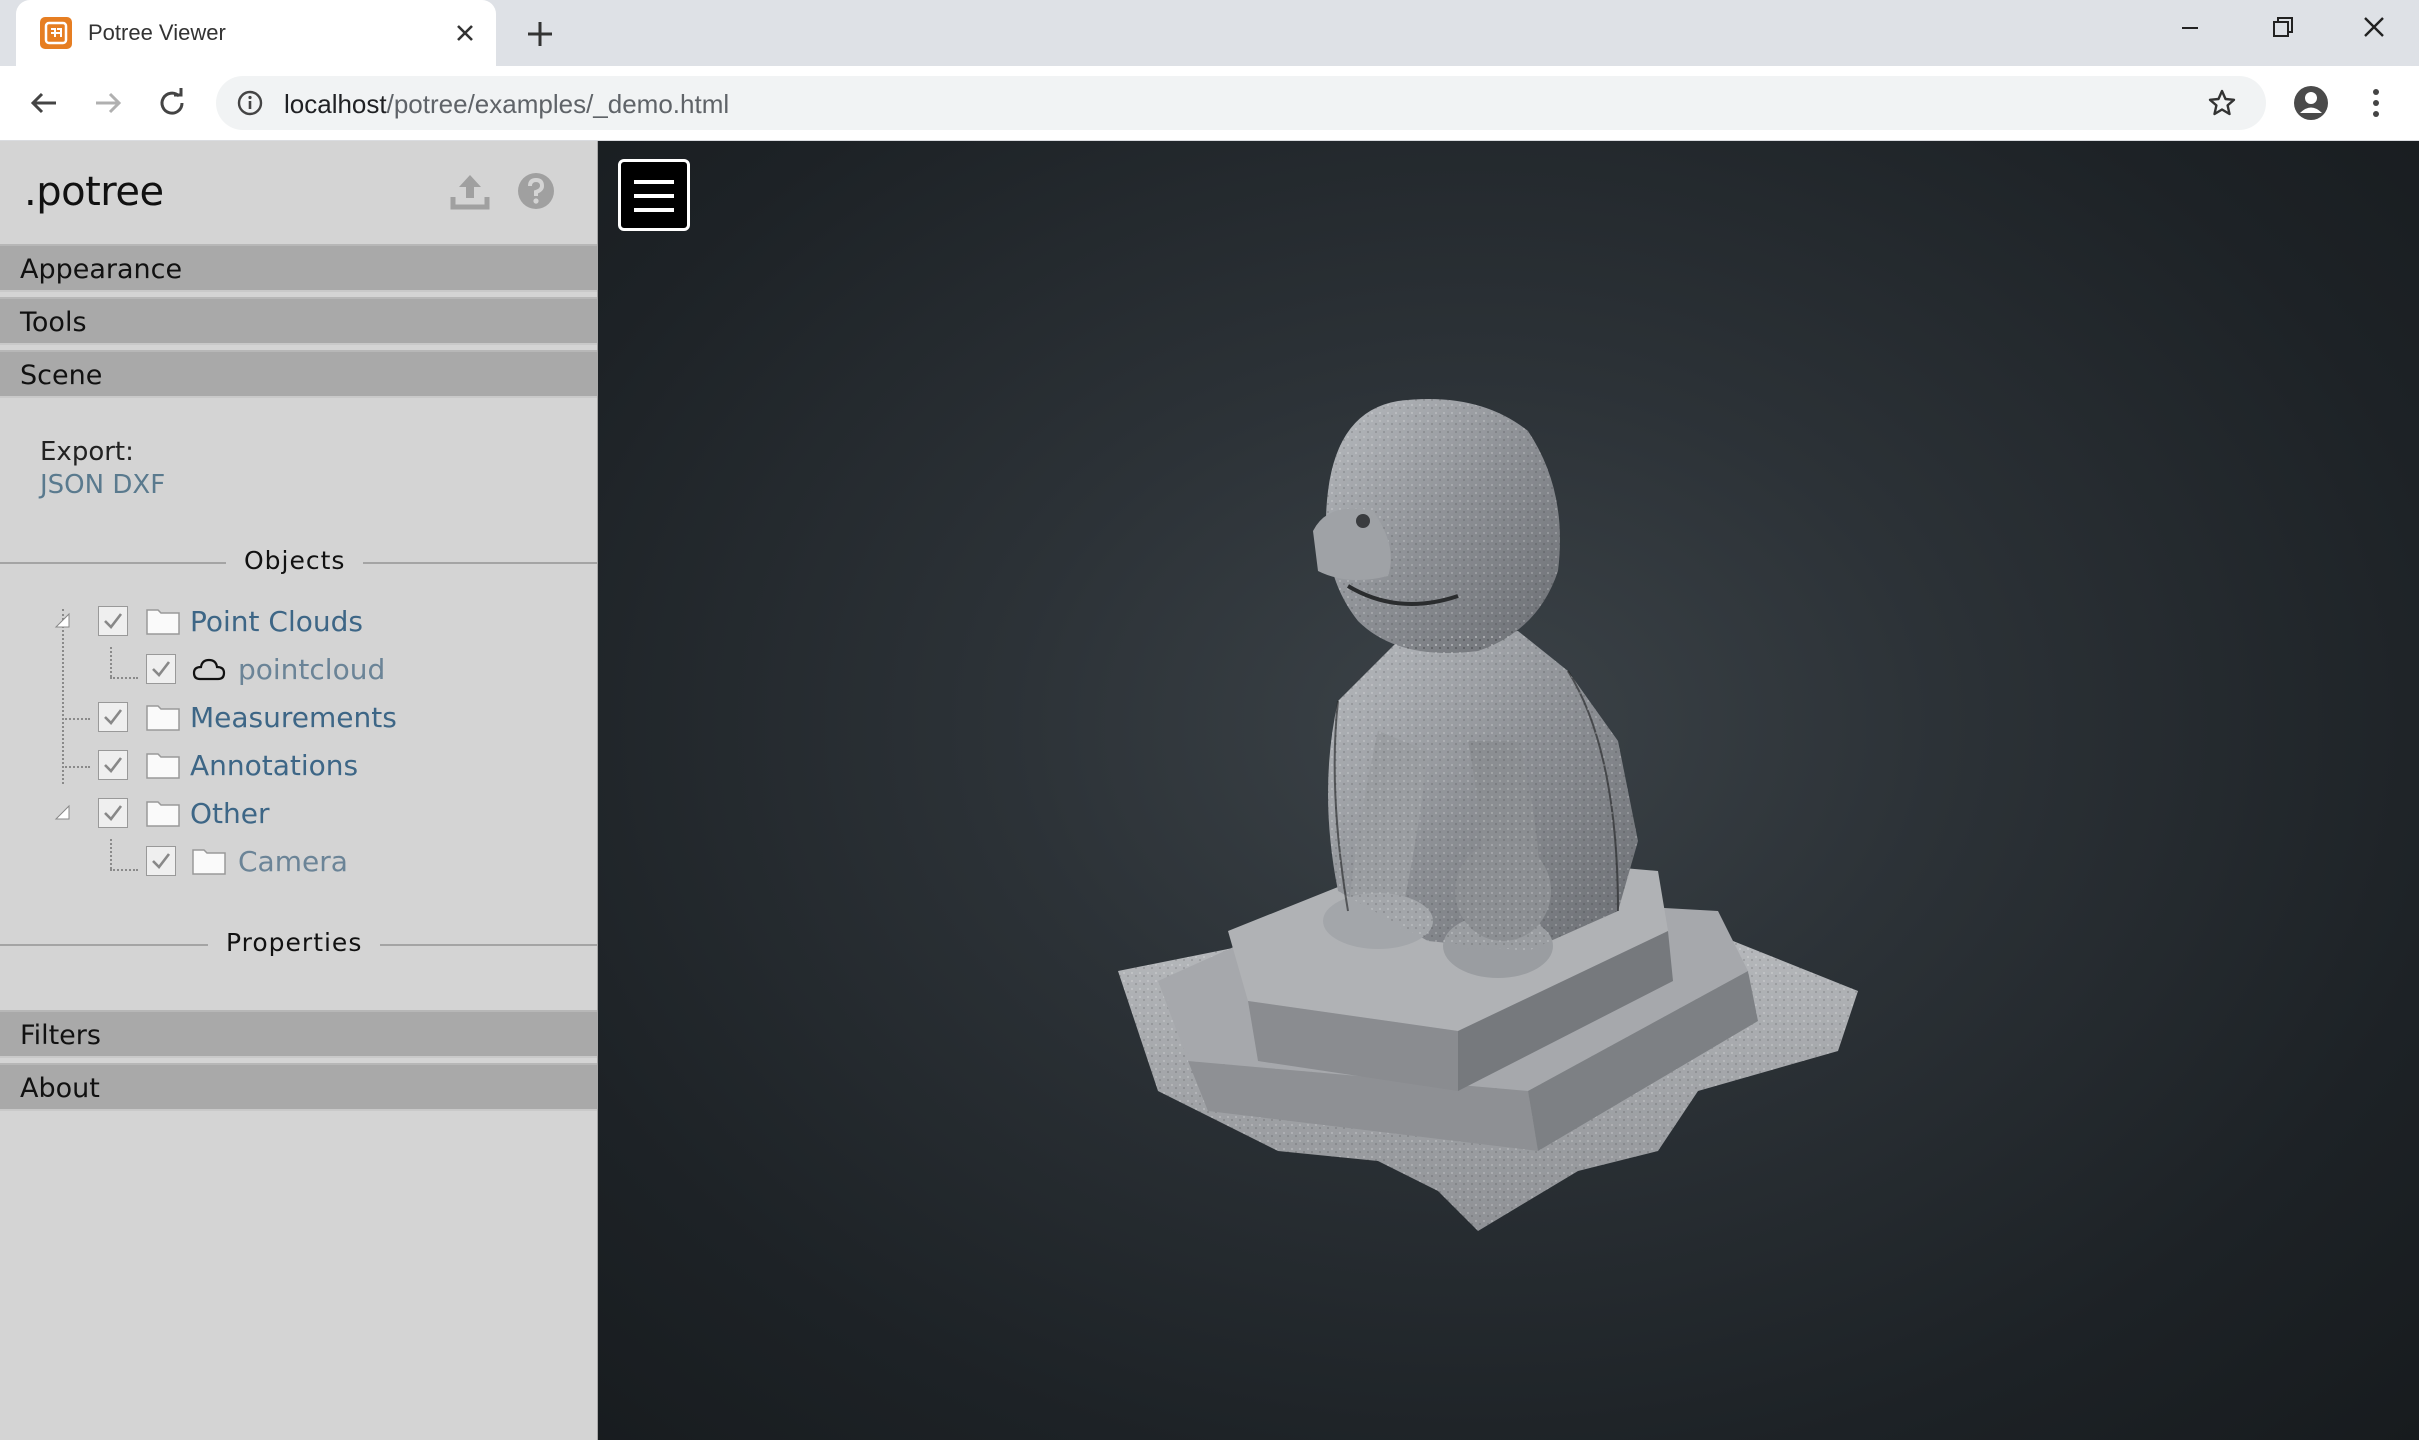 The width and height of the screenshot is (2419, 1440). I want to click on tree-item-point-clouds: Point Clouds, so click(262, 621).